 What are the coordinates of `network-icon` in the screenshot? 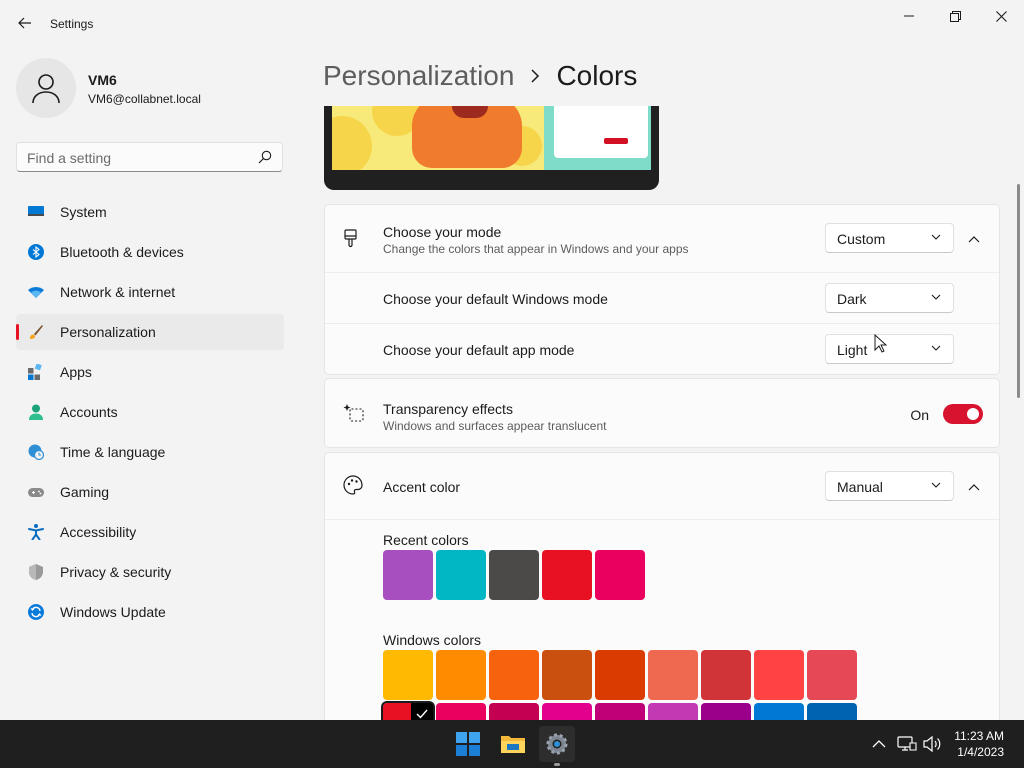 It's located at (907, 744).